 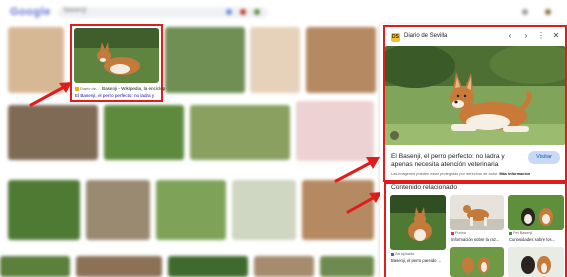 What do you see at coordinates (30, 12) in the screenshot?
I see `google-logo: Google` at bounding box center [30, 12].